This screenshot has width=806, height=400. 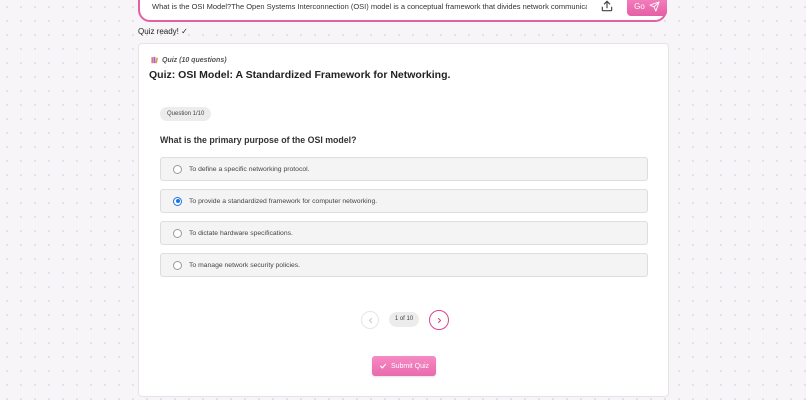 I want to click on radio-button-selected, so click(x=177, y=201).